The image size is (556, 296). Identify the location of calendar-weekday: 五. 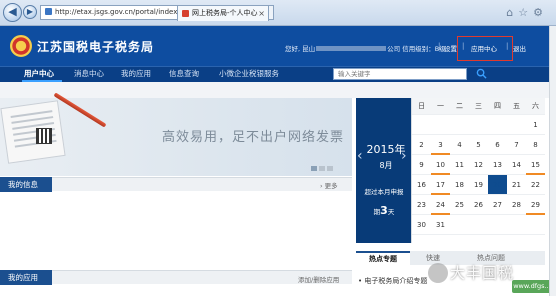
(516, 106).